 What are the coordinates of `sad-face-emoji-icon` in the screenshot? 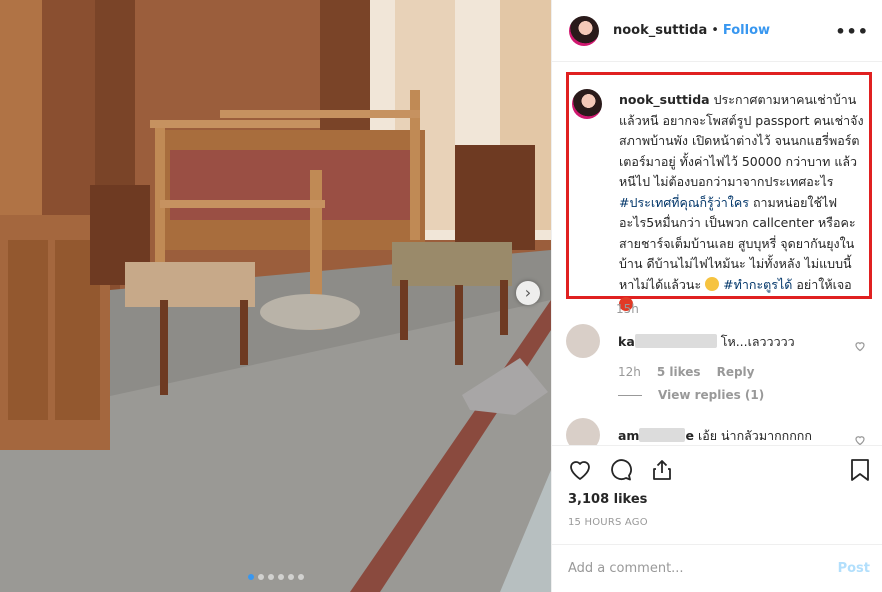 It's located at (712, 283).